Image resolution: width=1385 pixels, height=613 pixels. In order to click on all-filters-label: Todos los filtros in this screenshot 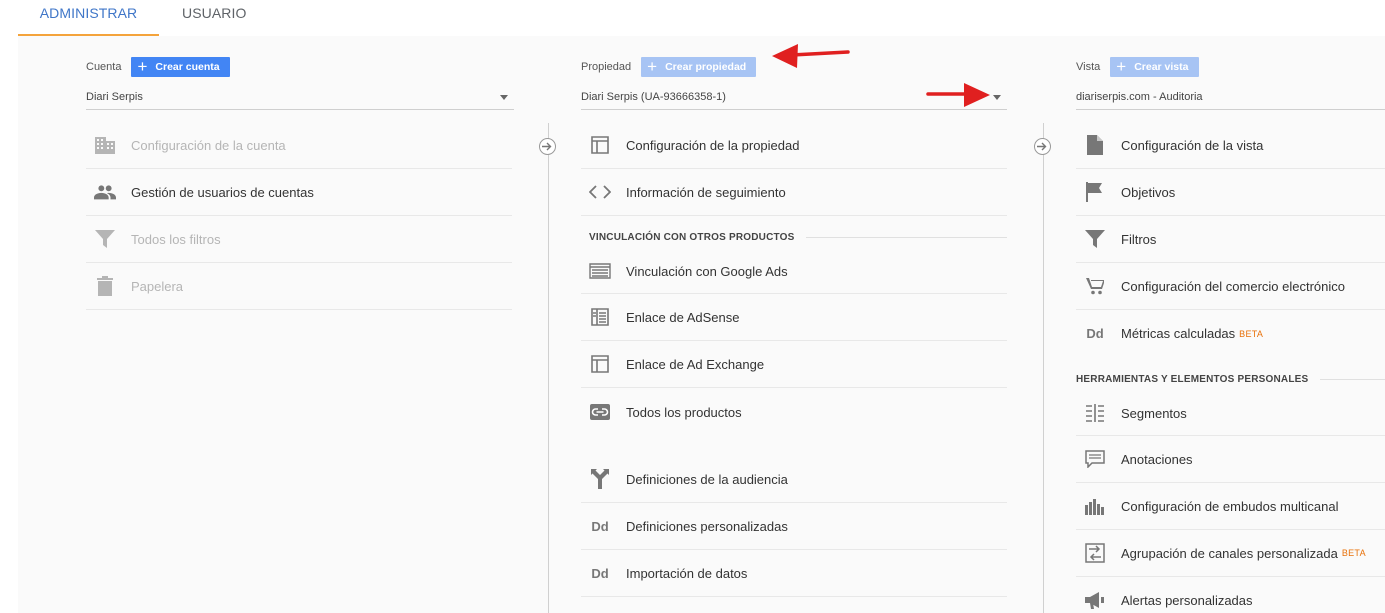, I will do `click(176, 239)`.